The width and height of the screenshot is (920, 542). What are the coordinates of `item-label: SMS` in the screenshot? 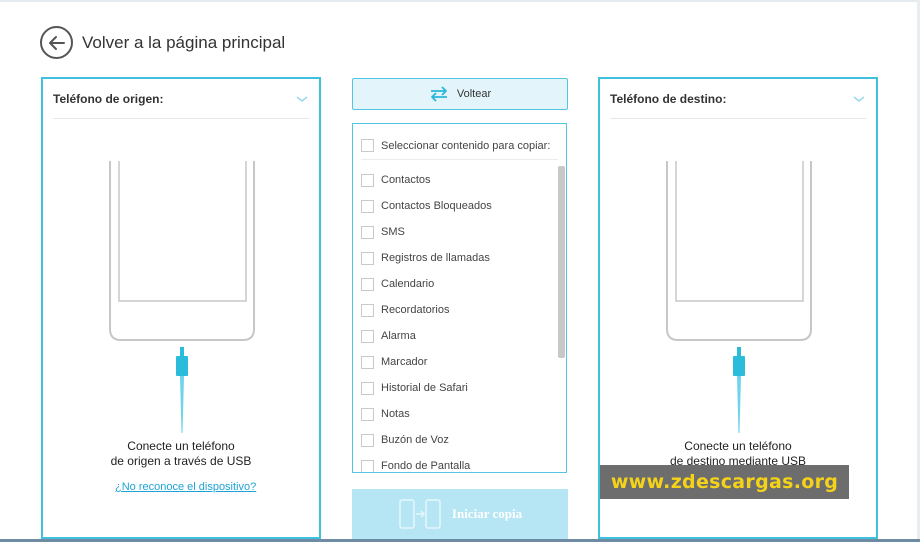 It's located at (393, 232).